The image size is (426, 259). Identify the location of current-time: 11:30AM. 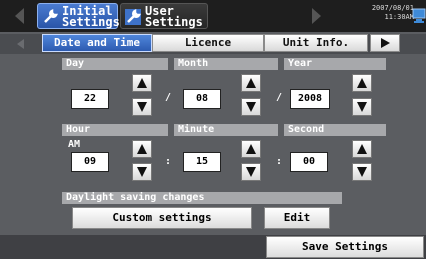
(399, 17).